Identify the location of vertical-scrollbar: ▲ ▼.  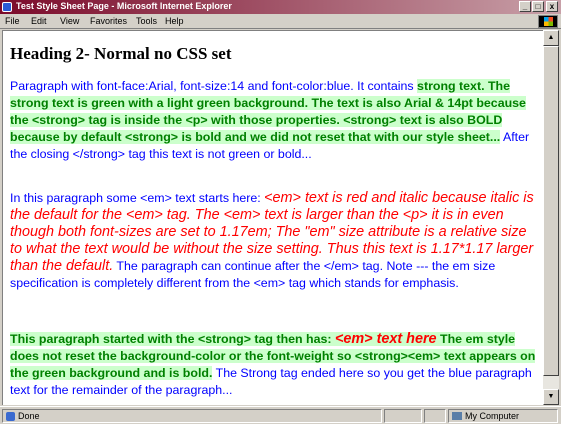
(551, 217).